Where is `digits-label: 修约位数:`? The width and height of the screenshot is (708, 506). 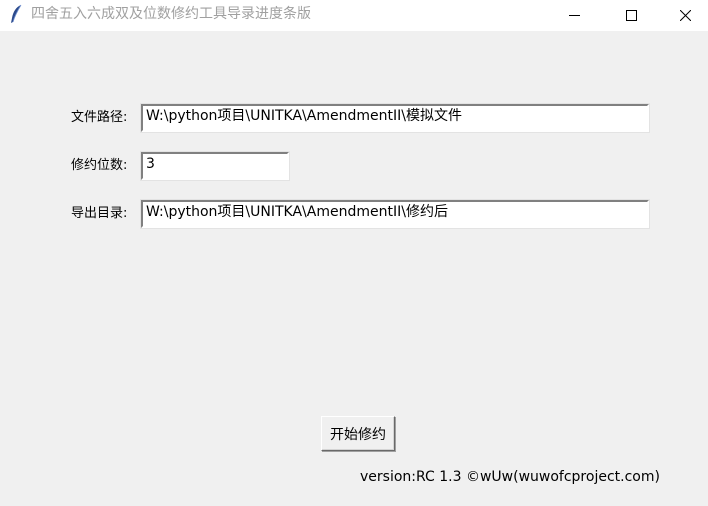 digits-label: 修约位数: is located at coordinates (99, 165).